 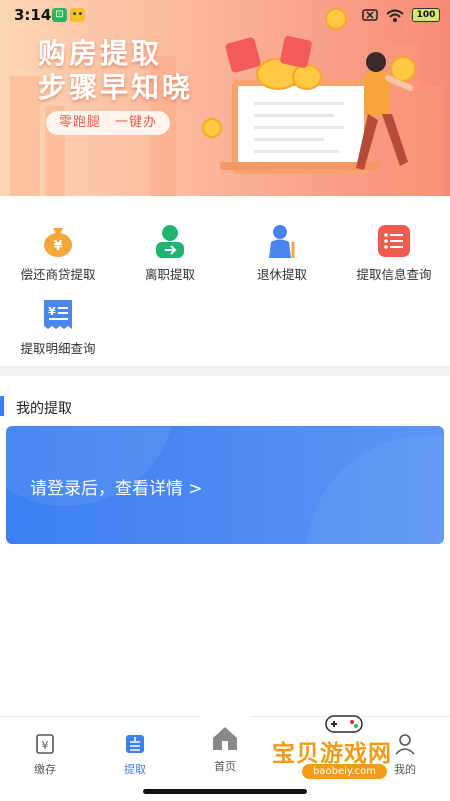 I want to click on withdraw-icon, so click(x=135, y=744).